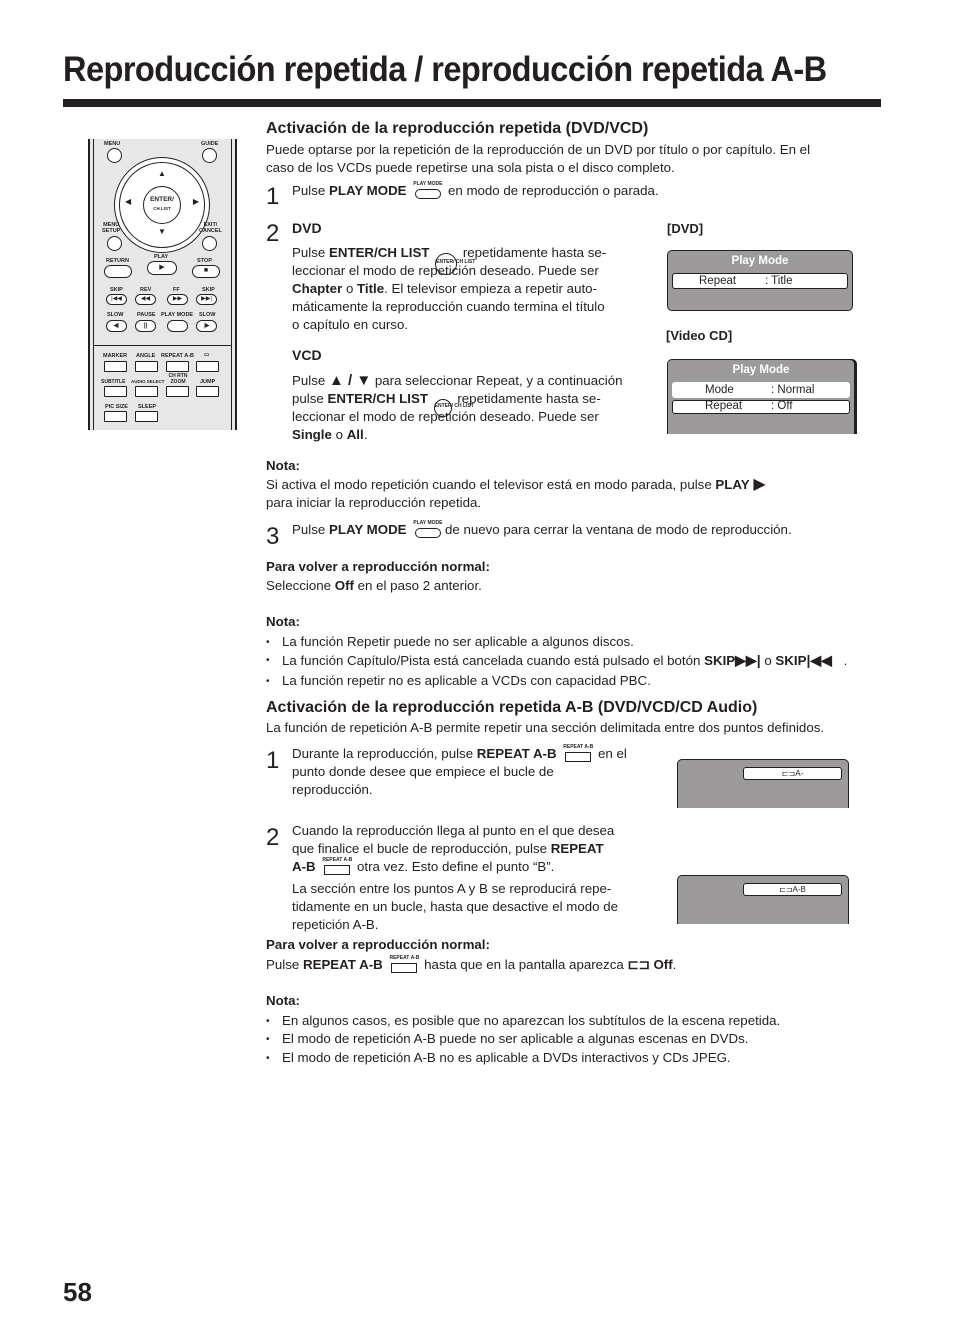  I want to click on step-number: 3, so click(273, 536).